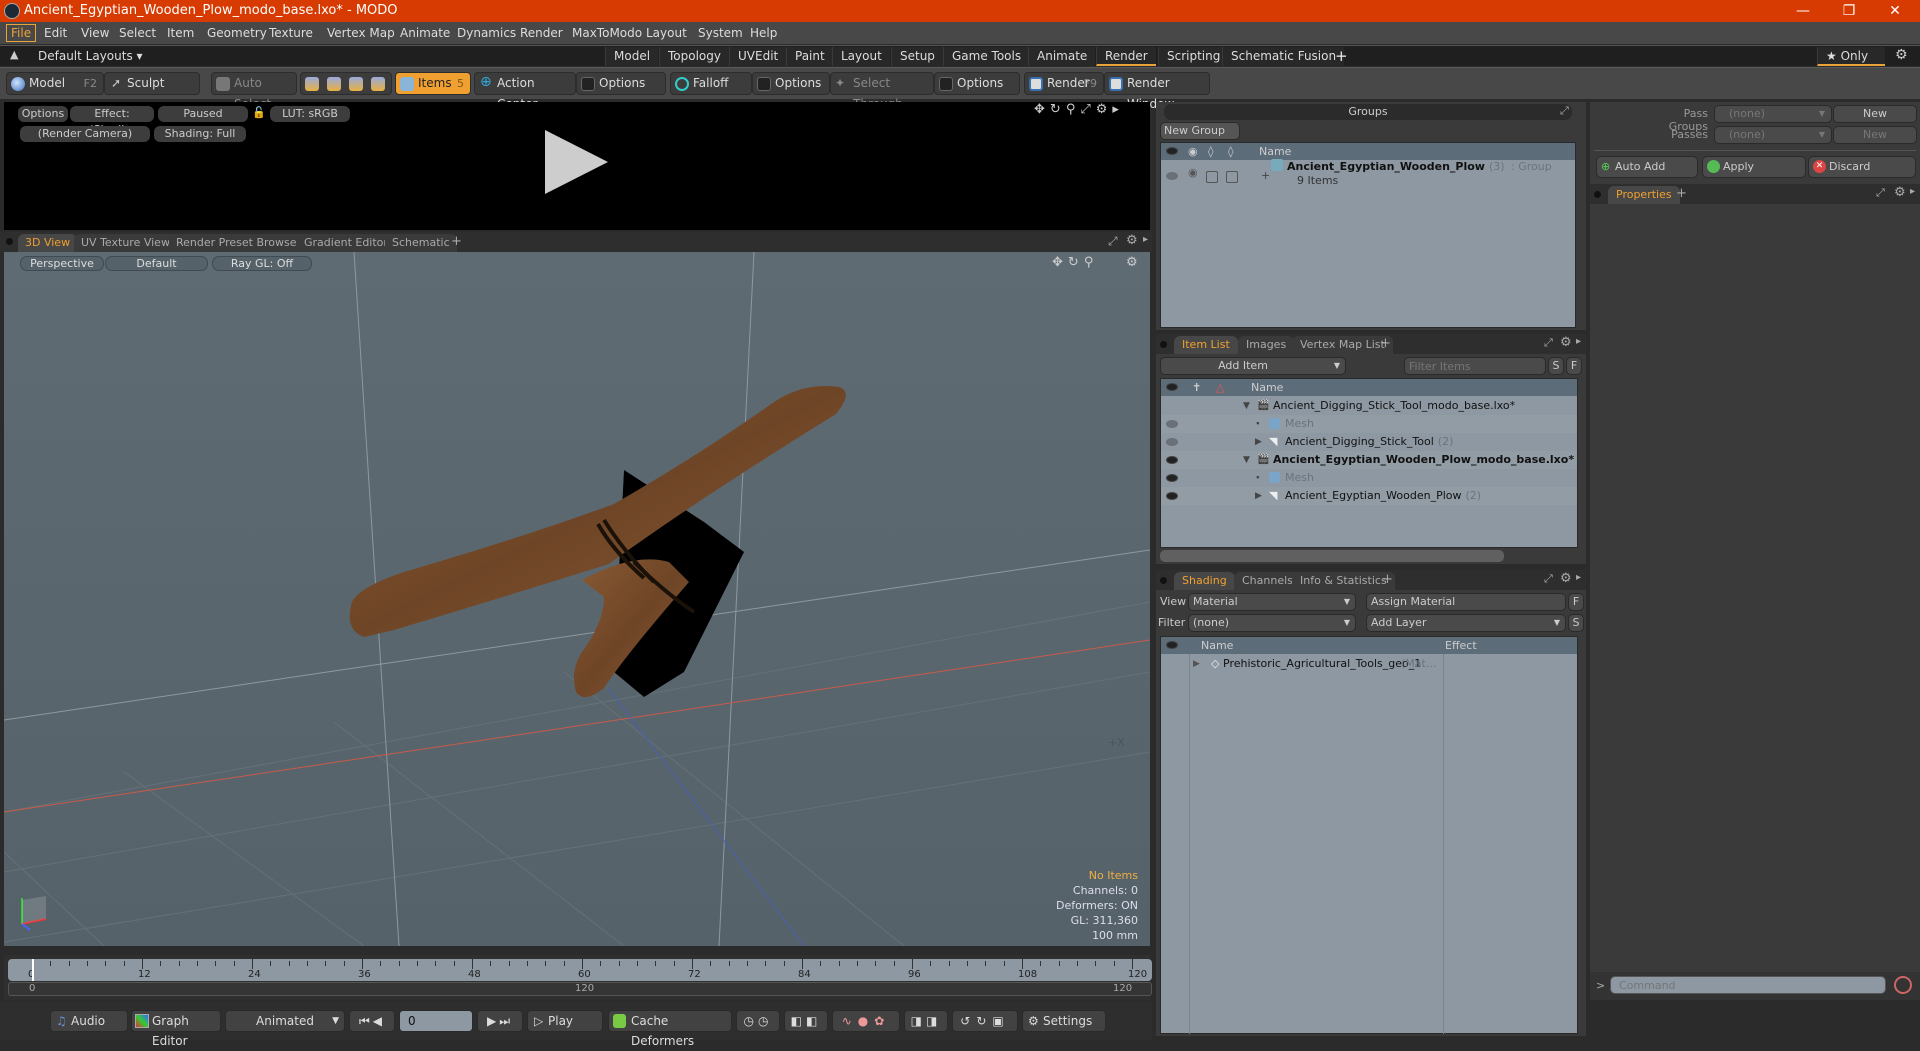 The height and width of the screenshot is (1051, 1920). I want to click on default-layouts-dropdown: Default Layouts ▾, so click(90, 56).